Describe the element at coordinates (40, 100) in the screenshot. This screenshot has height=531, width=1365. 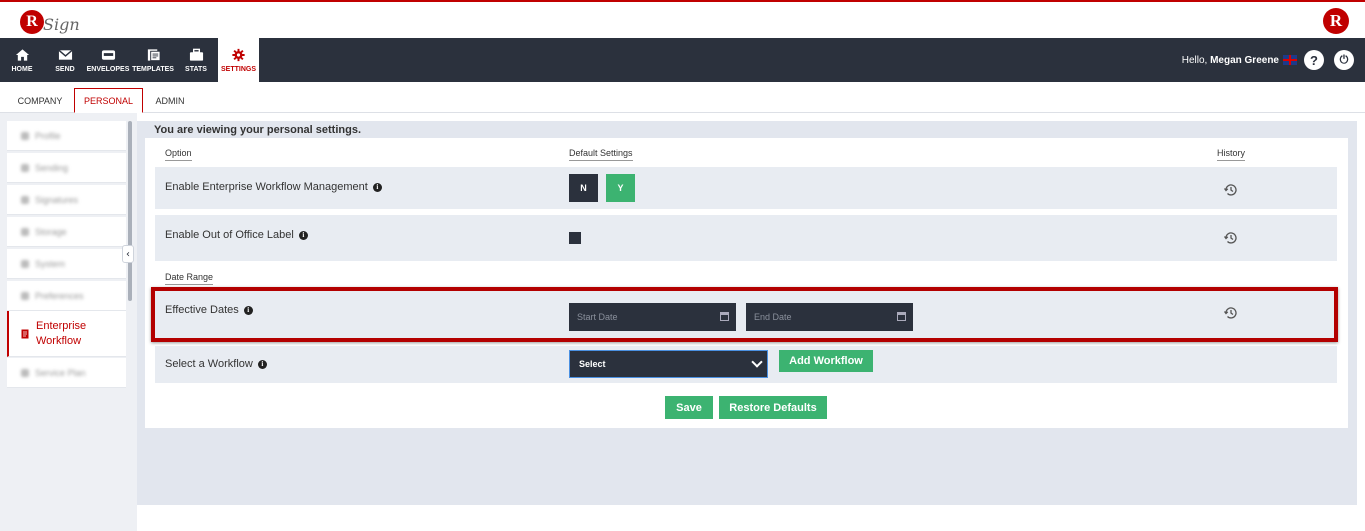
I see `tab-company: COMPANY` at that location.